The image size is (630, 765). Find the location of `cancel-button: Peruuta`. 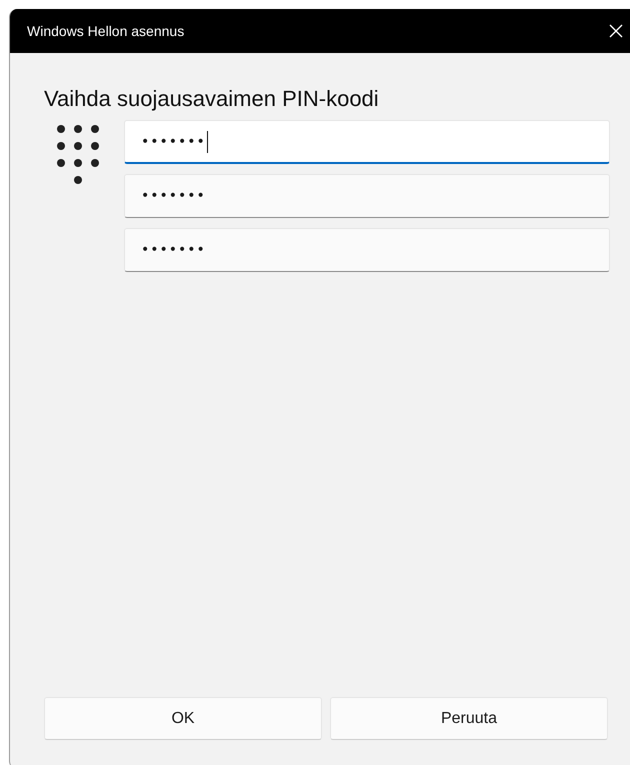

cancel-button: Peruuta is located at coordinates (469, 718).